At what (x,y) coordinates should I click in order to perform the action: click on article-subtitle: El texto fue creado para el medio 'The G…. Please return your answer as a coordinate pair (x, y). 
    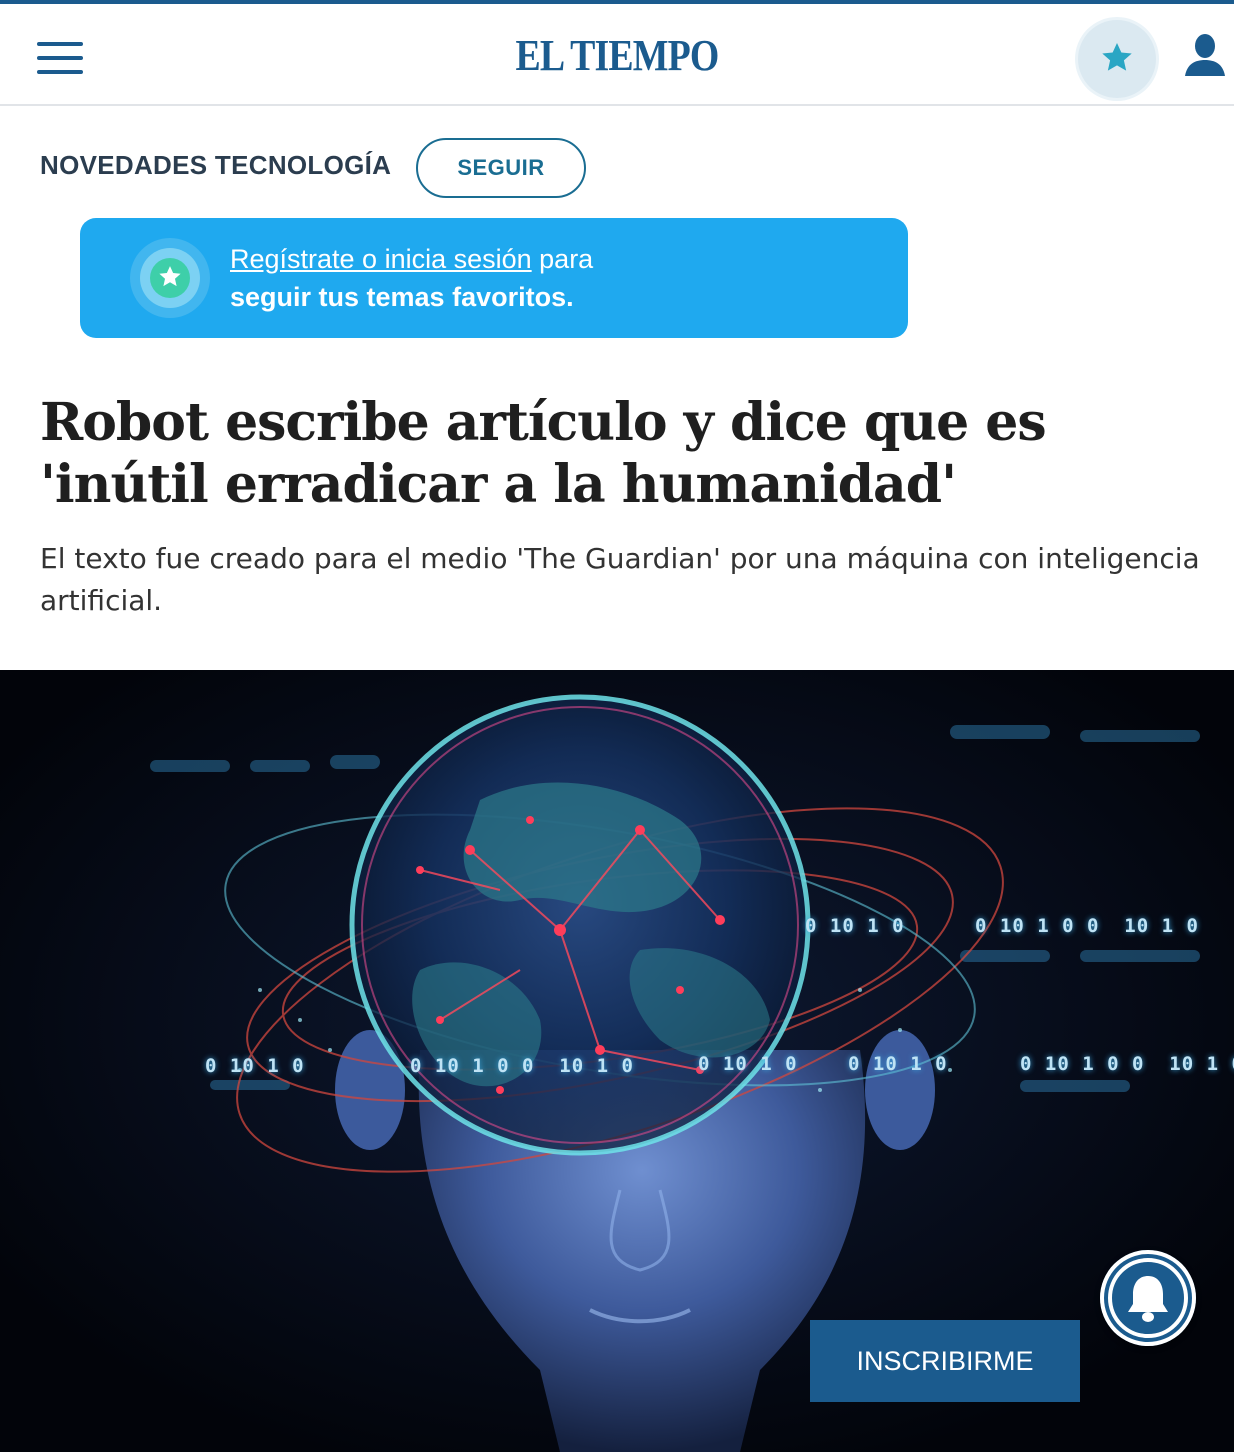
    Looking at the image, I should click on (620, 579).